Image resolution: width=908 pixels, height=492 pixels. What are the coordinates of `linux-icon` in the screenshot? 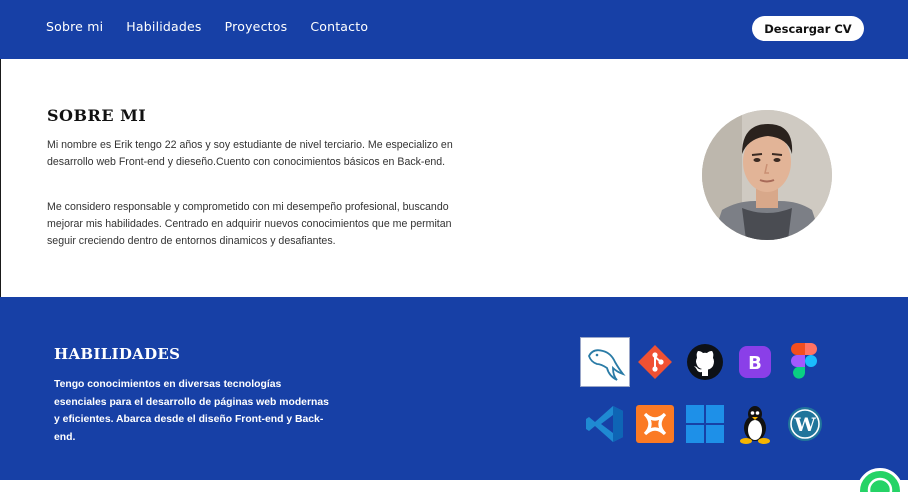 It's located at (755, 424).